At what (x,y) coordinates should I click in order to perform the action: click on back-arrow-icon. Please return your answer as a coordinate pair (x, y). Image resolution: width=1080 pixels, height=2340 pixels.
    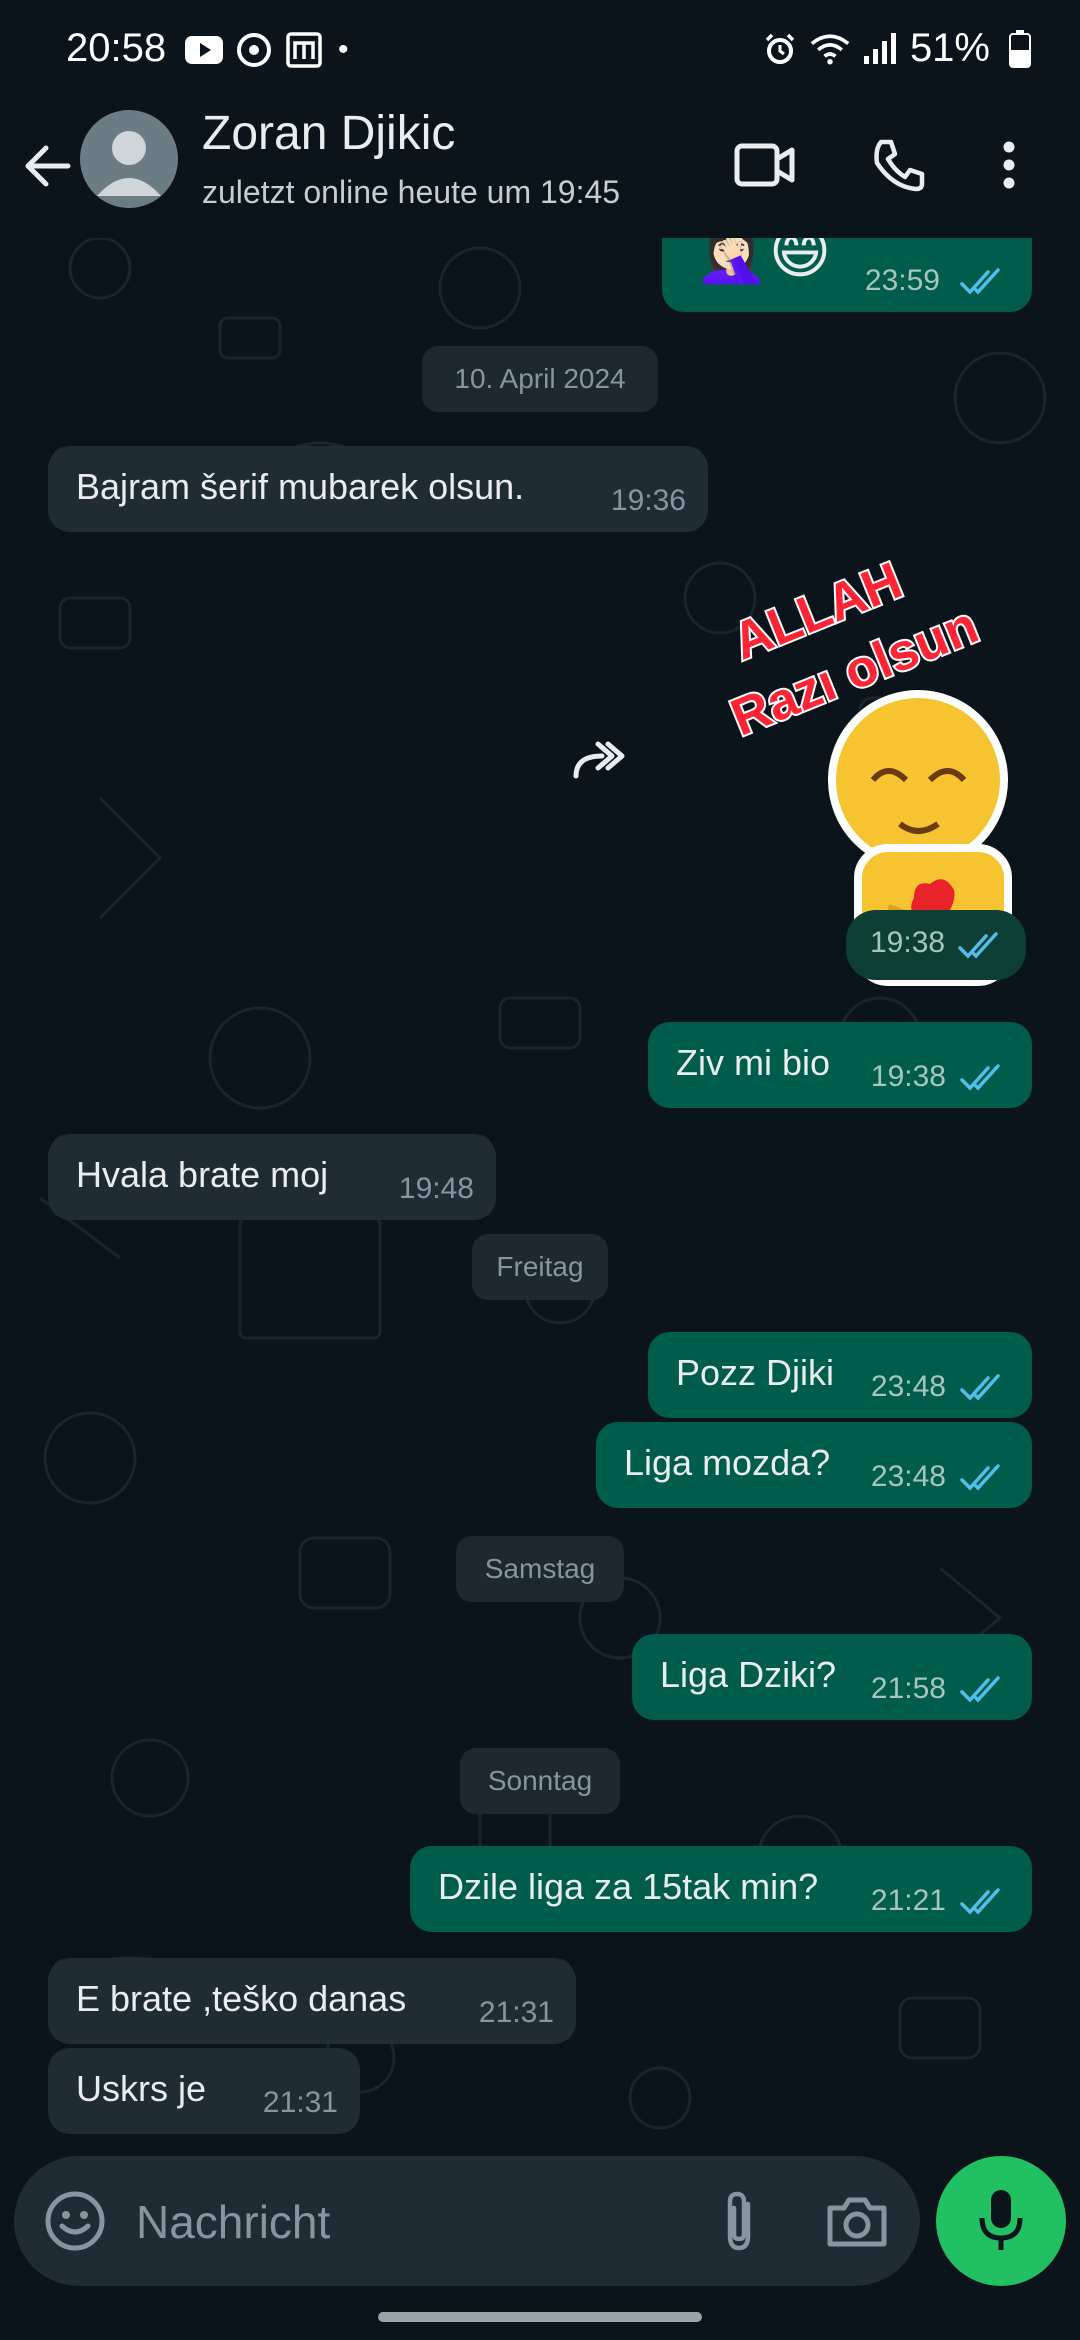
    Looking at the image, I should click on (48, 166).